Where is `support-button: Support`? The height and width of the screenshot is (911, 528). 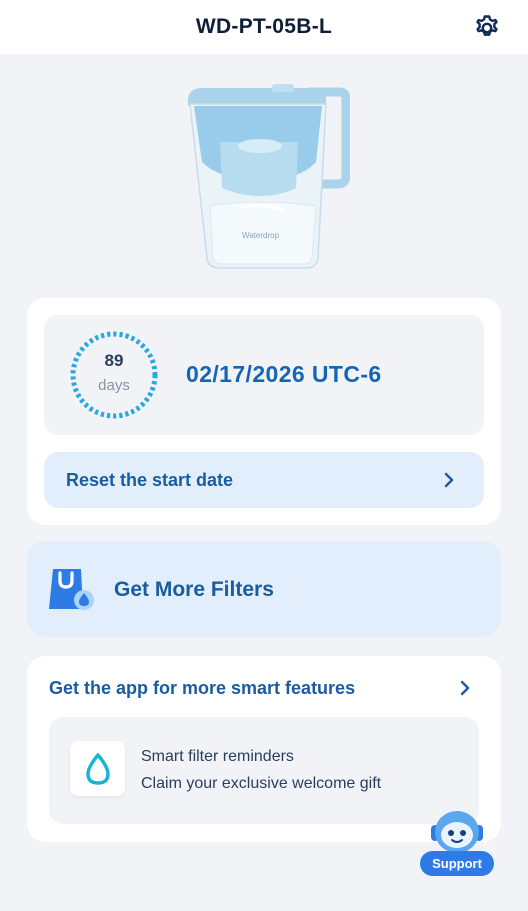 support-button: Support is located at coordinates (457, 843).